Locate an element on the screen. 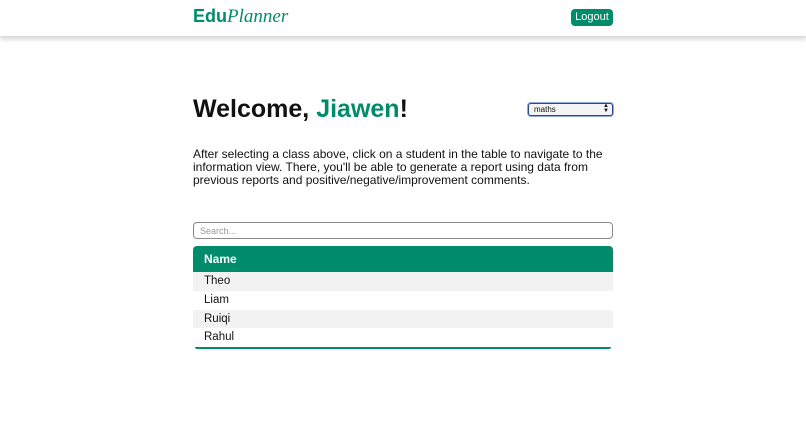  table-row: Theo is located at coordinates (403, 281).